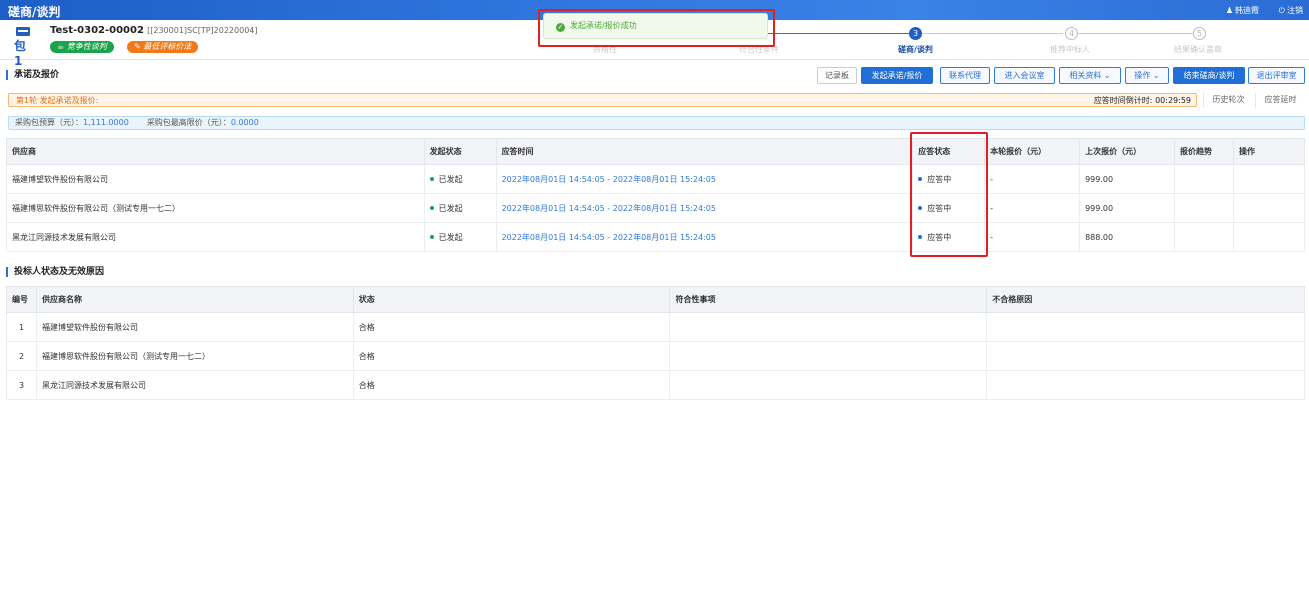  Describe the element at coordinates (55, 272) in the screenshot. I see `section-title-bidders: 投标人状态及无效原因` at that location.